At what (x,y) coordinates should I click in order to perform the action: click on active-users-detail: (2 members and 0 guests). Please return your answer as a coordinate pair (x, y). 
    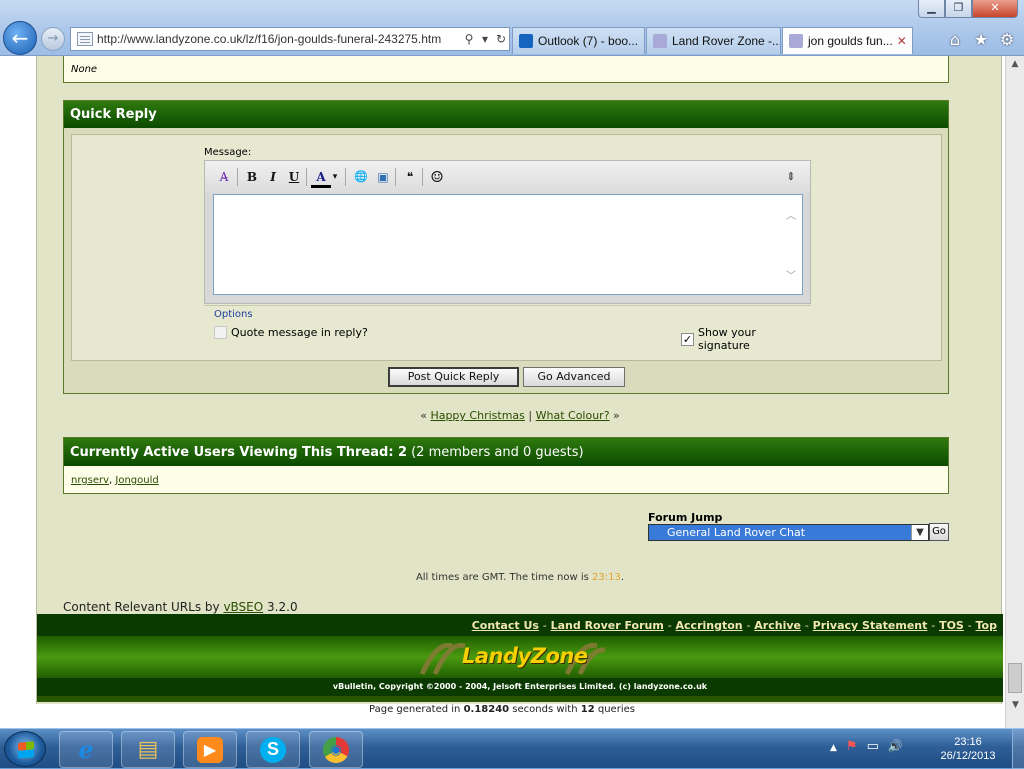
    Looking at the image, I should click on (497, 452).